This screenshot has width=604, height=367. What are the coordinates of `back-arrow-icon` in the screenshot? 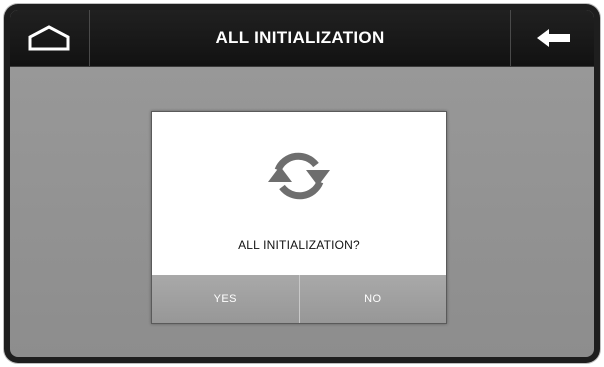 It's located at (553, 38).